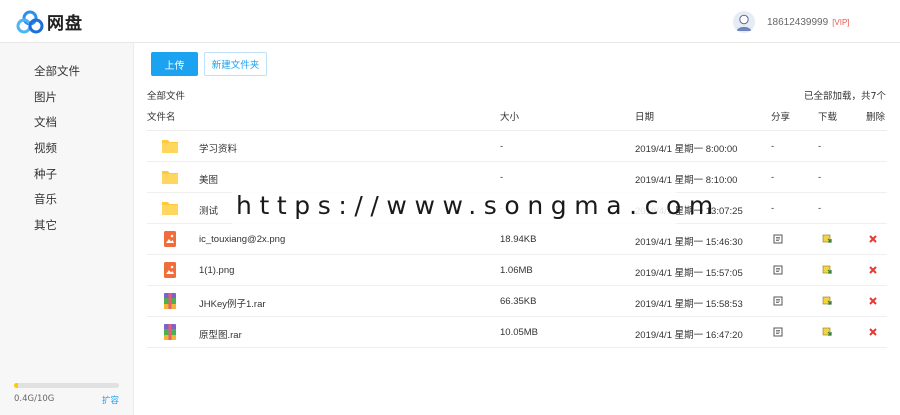 The height and width of the screenshot is (415, 900). I want to click on avatar, so click(744, 22).